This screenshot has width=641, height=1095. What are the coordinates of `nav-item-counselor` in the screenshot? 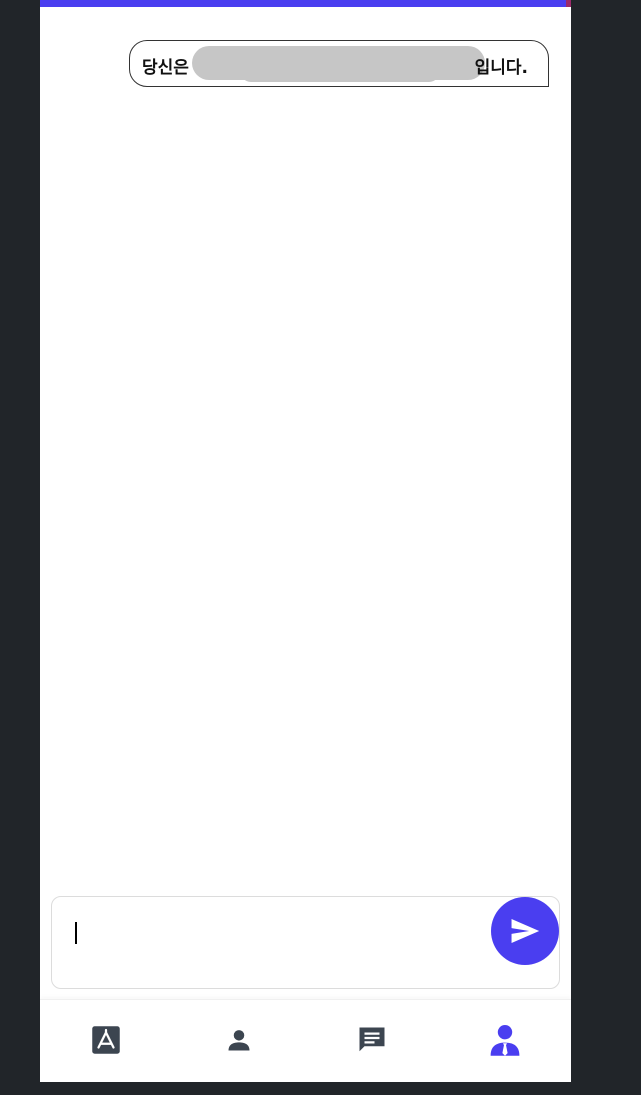 It's located at (505, 1040).